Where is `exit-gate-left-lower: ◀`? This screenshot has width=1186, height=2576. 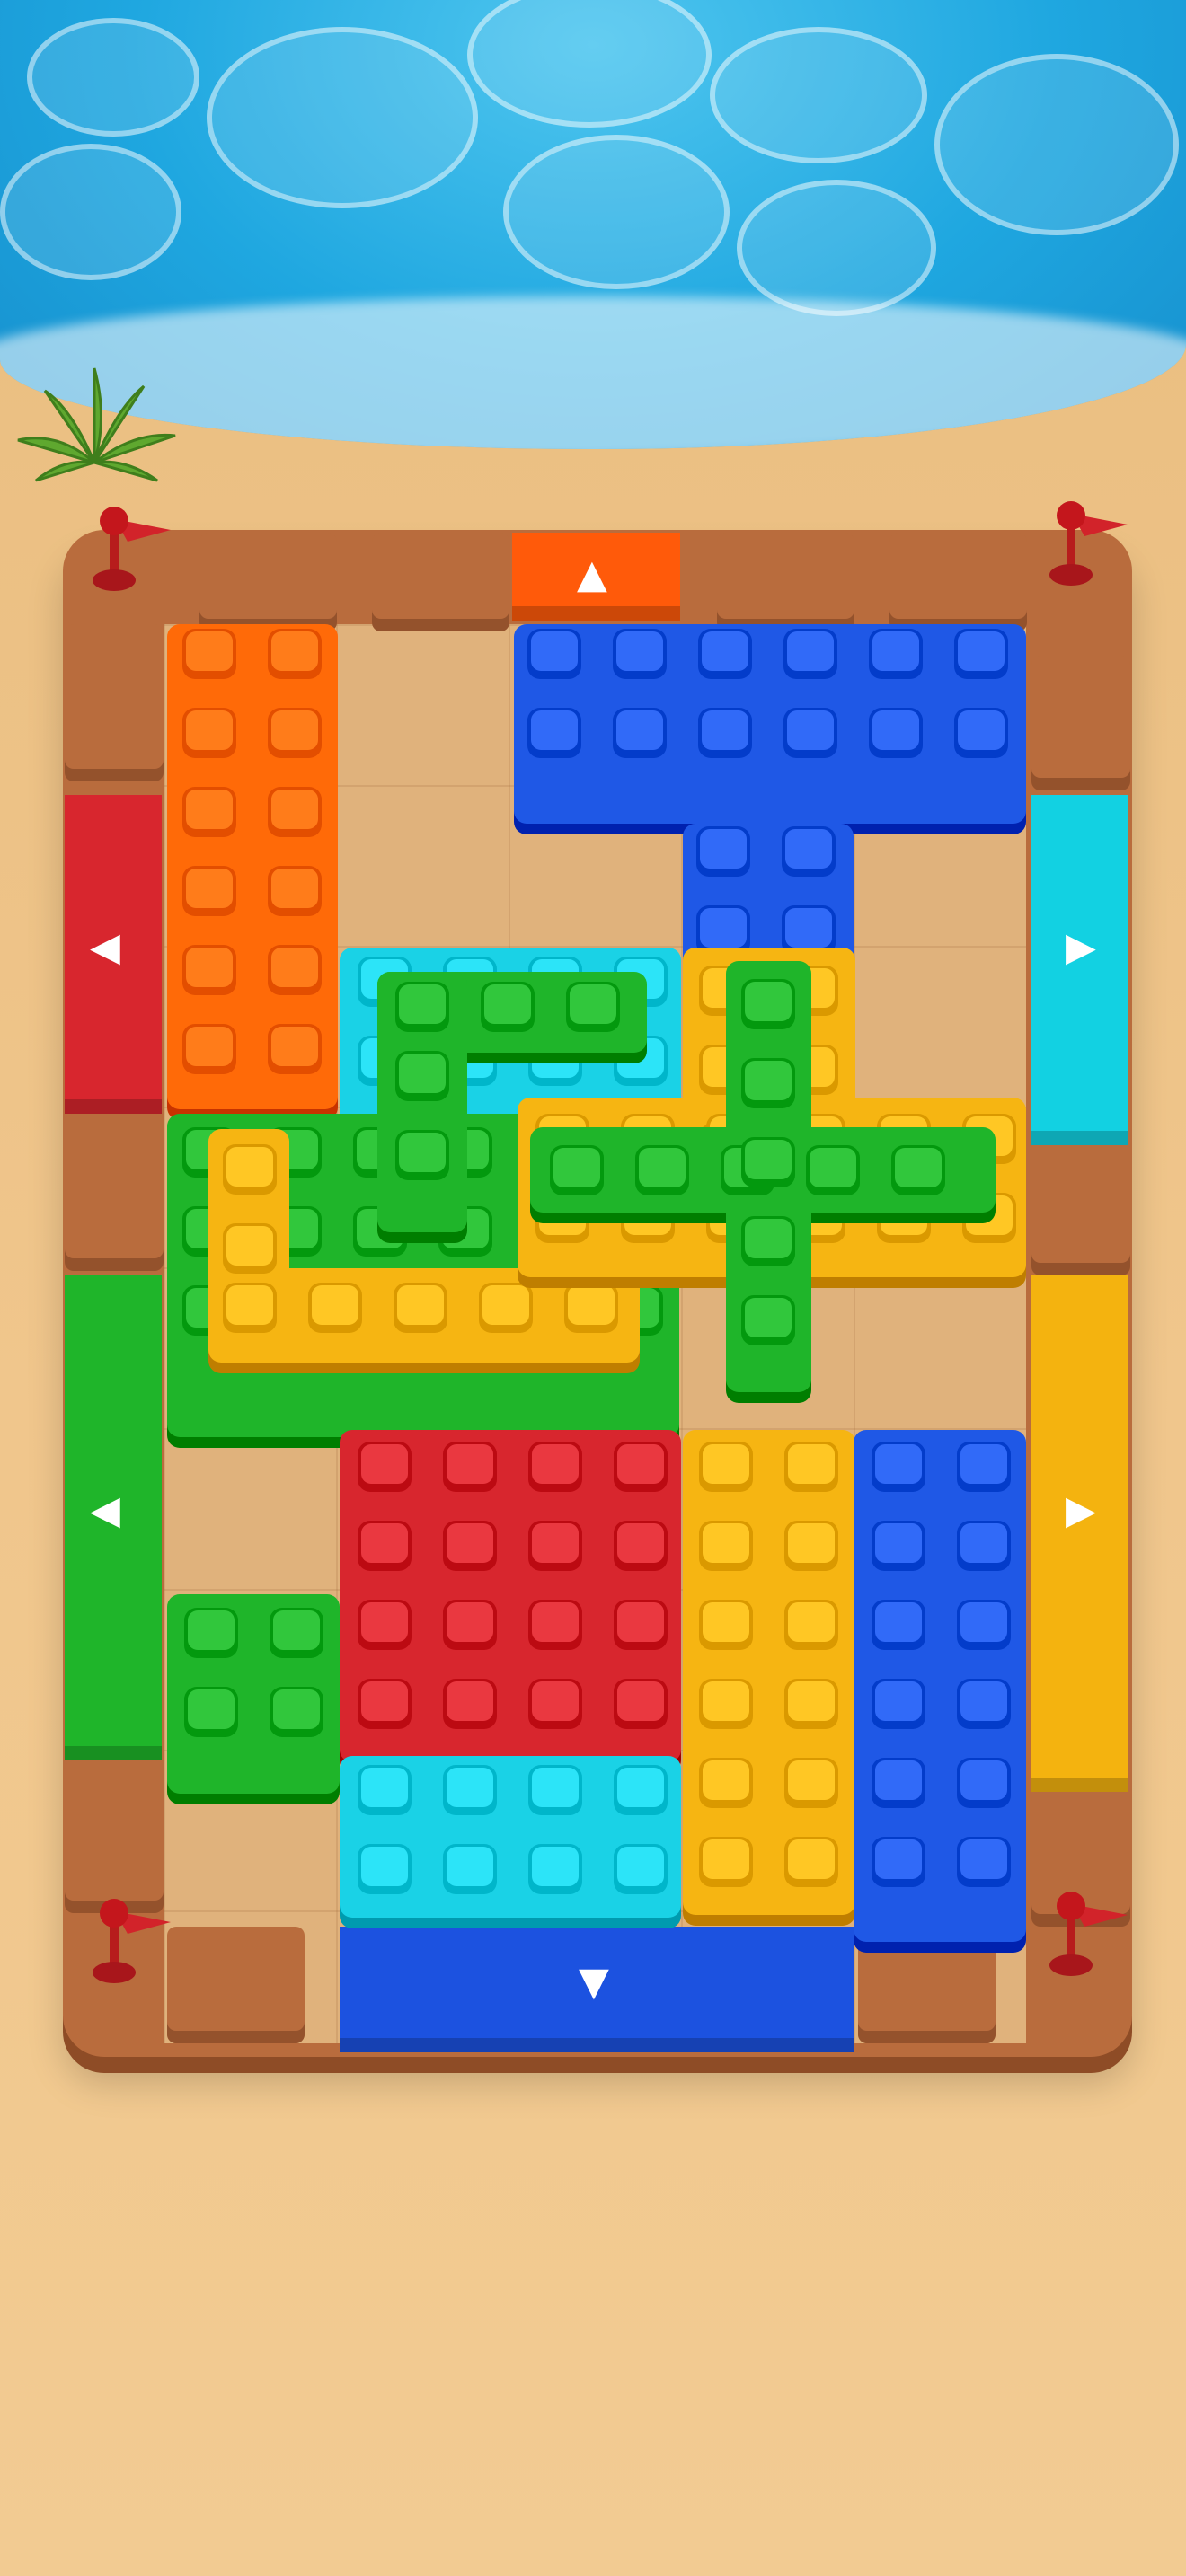
exit-gate-left-lower: ◀ is located at coordinates (113, 1517).